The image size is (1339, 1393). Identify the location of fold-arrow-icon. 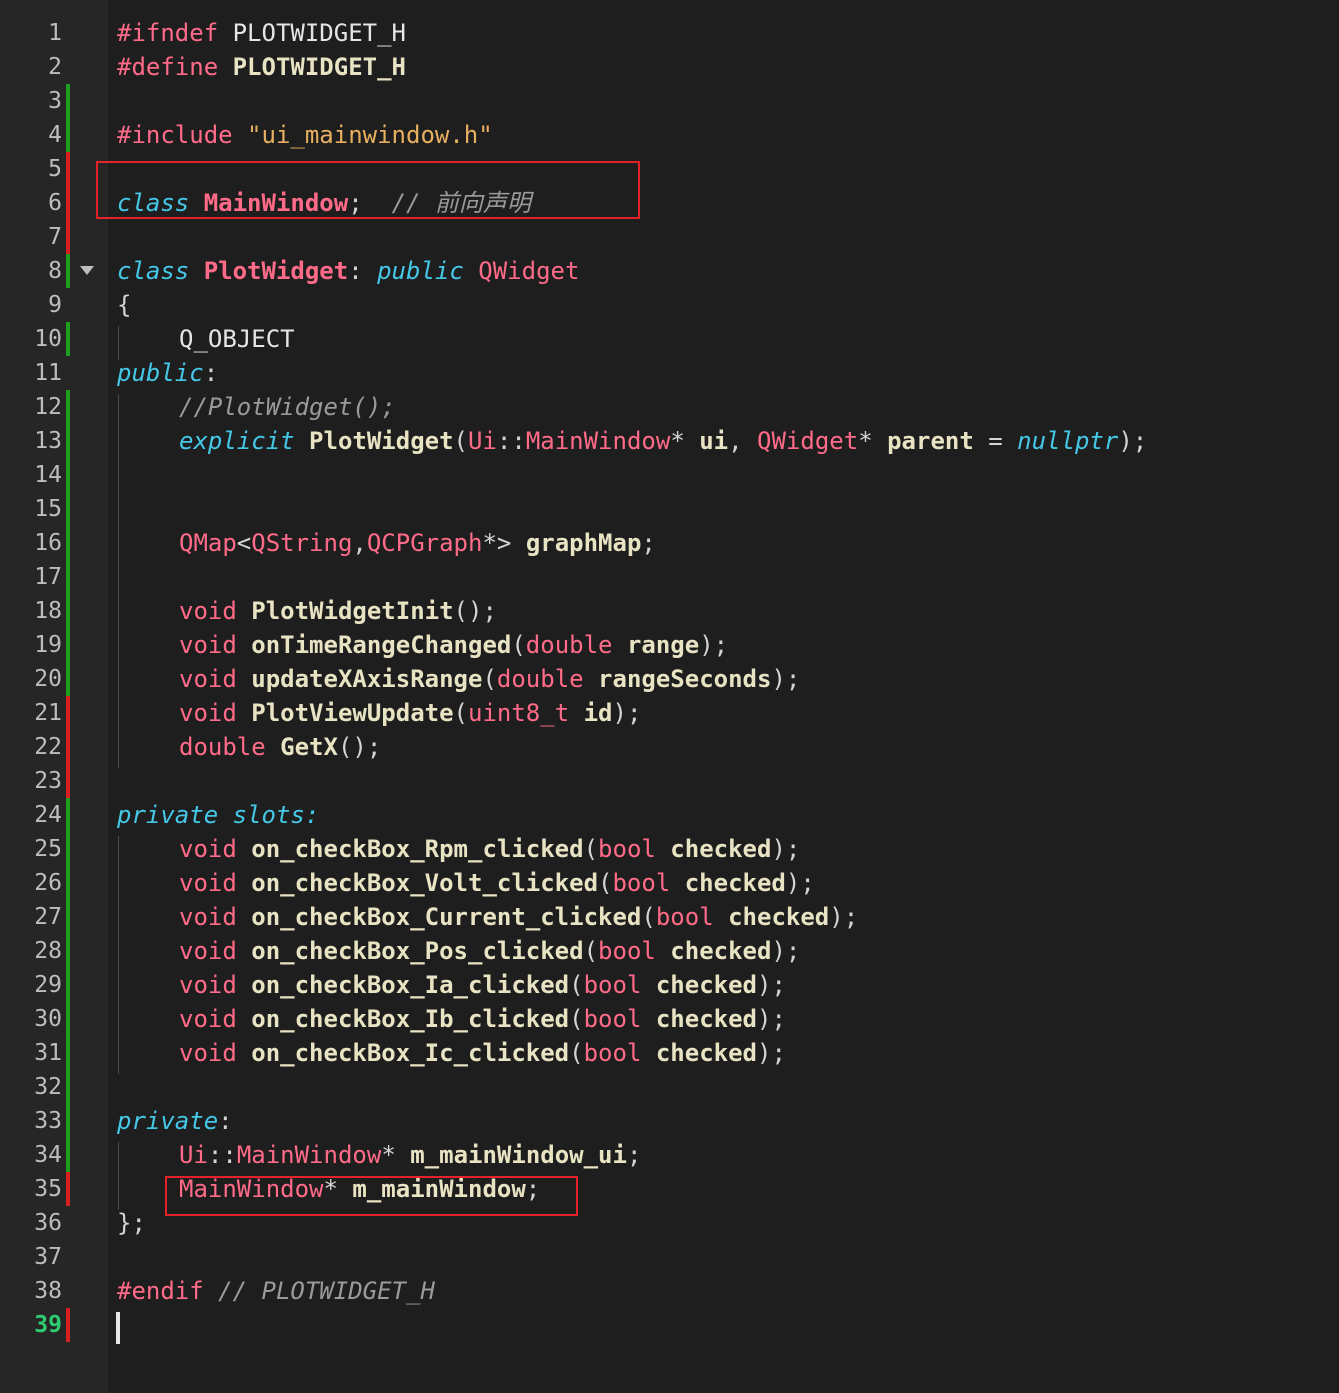
(87, 270).